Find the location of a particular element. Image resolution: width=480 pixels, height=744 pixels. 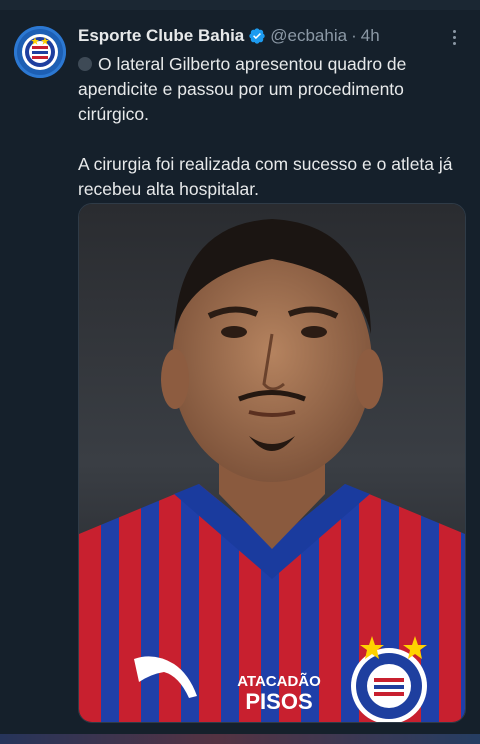

bottom-nav-strip is located at coordinates (240, 739).